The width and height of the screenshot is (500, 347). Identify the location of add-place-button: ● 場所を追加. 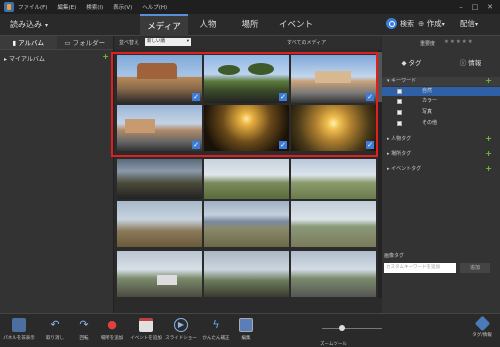
(112, 329).